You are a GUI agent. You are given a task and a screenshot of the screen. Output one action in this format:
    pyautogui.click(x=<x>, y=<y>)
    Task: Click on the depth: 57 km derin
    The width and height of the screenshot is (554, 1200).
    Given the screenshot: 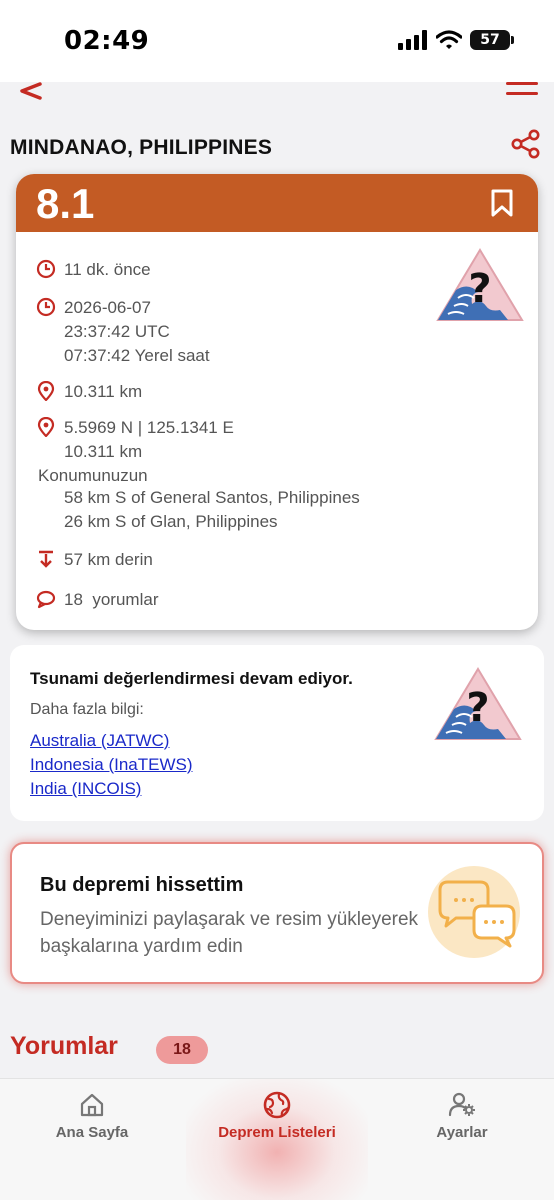 What is the action you would take?
    pyautogui.click(x=108, y=559)
    